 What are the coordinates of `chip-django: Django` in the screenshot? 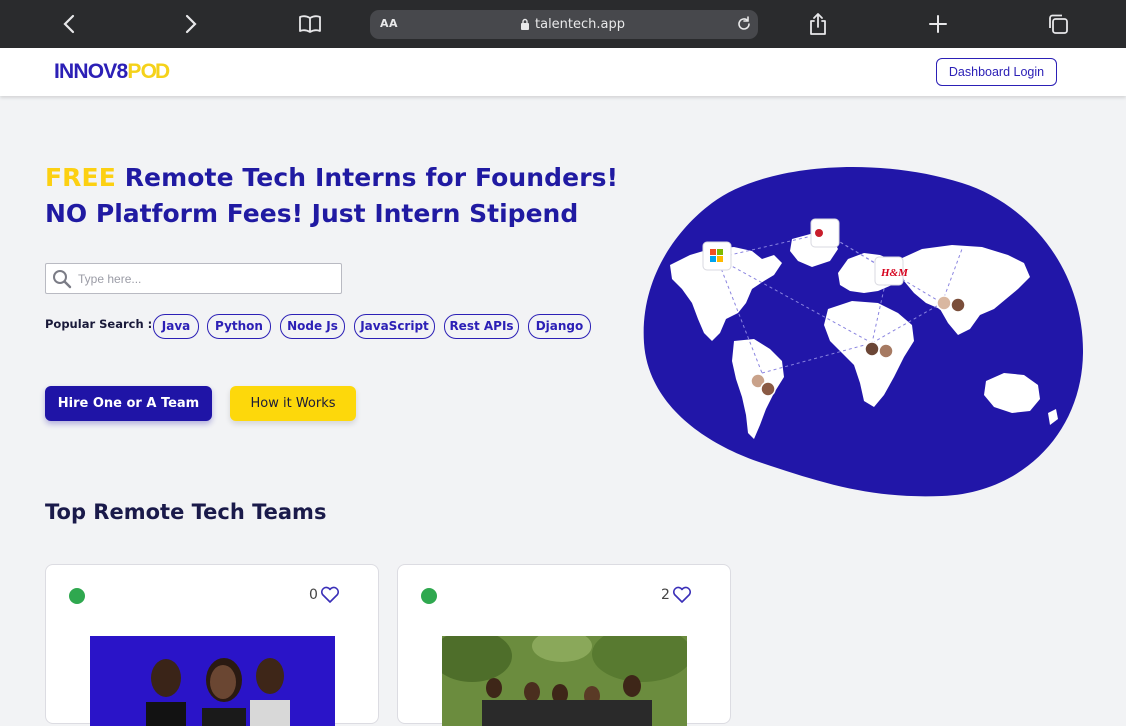 It's located at (559, 326).